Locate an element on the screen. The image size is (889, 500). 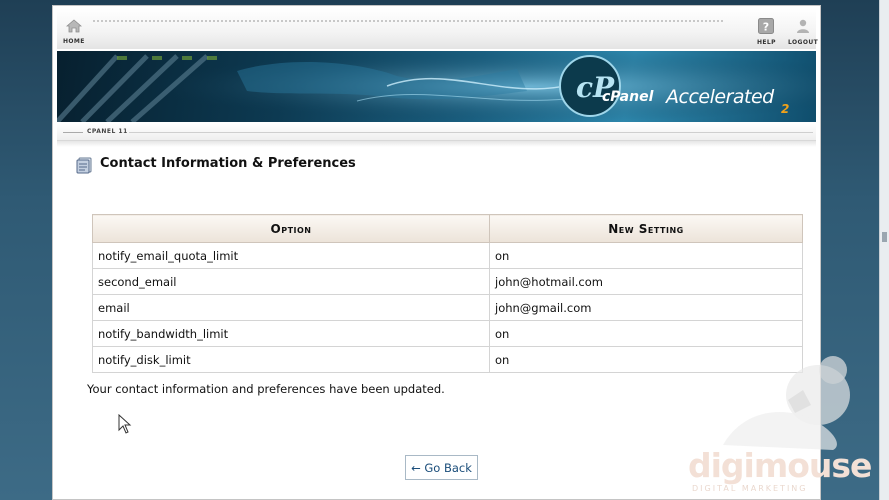
option-cell: notify_bandwidth_limit is located at coordinates (291, 333).